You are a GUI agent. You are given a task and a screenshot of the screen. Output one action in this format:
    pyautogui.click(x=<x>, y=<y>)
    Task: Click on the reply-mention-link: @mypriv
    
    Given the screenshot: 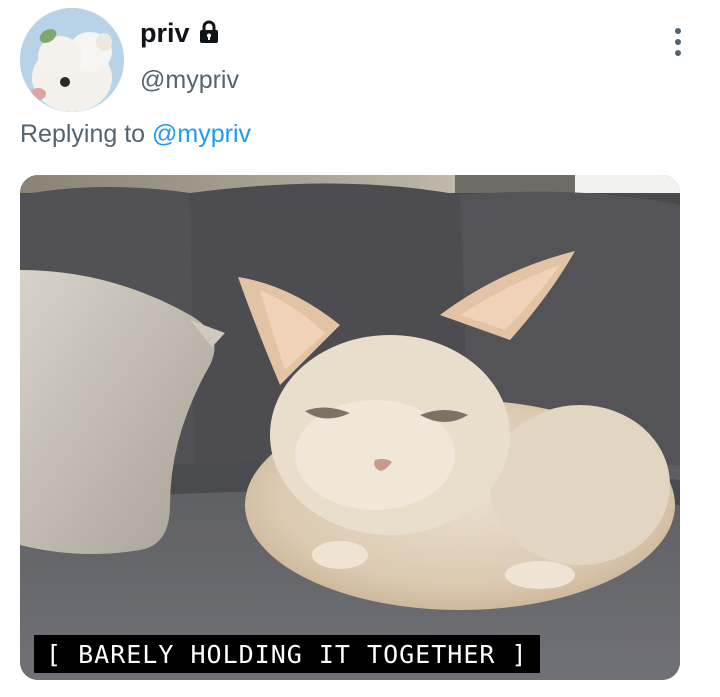 What is the action you would take?
    pyautogui.click(x=201, y=134)
    